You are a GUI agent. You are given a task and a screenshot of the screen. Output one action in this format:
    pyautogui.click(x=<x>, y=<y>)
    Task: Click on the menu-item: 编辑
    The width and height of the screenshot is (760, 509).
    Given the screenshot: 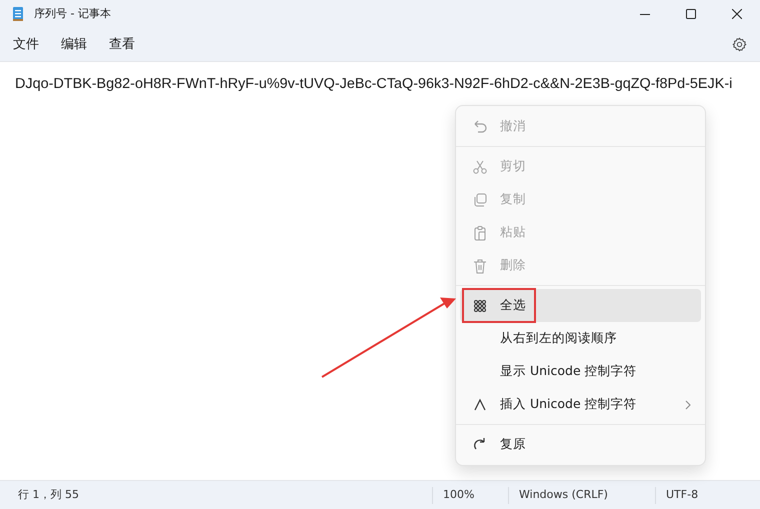 What is the action you would take?
    pyautogui.click(x=74, y=44)
    